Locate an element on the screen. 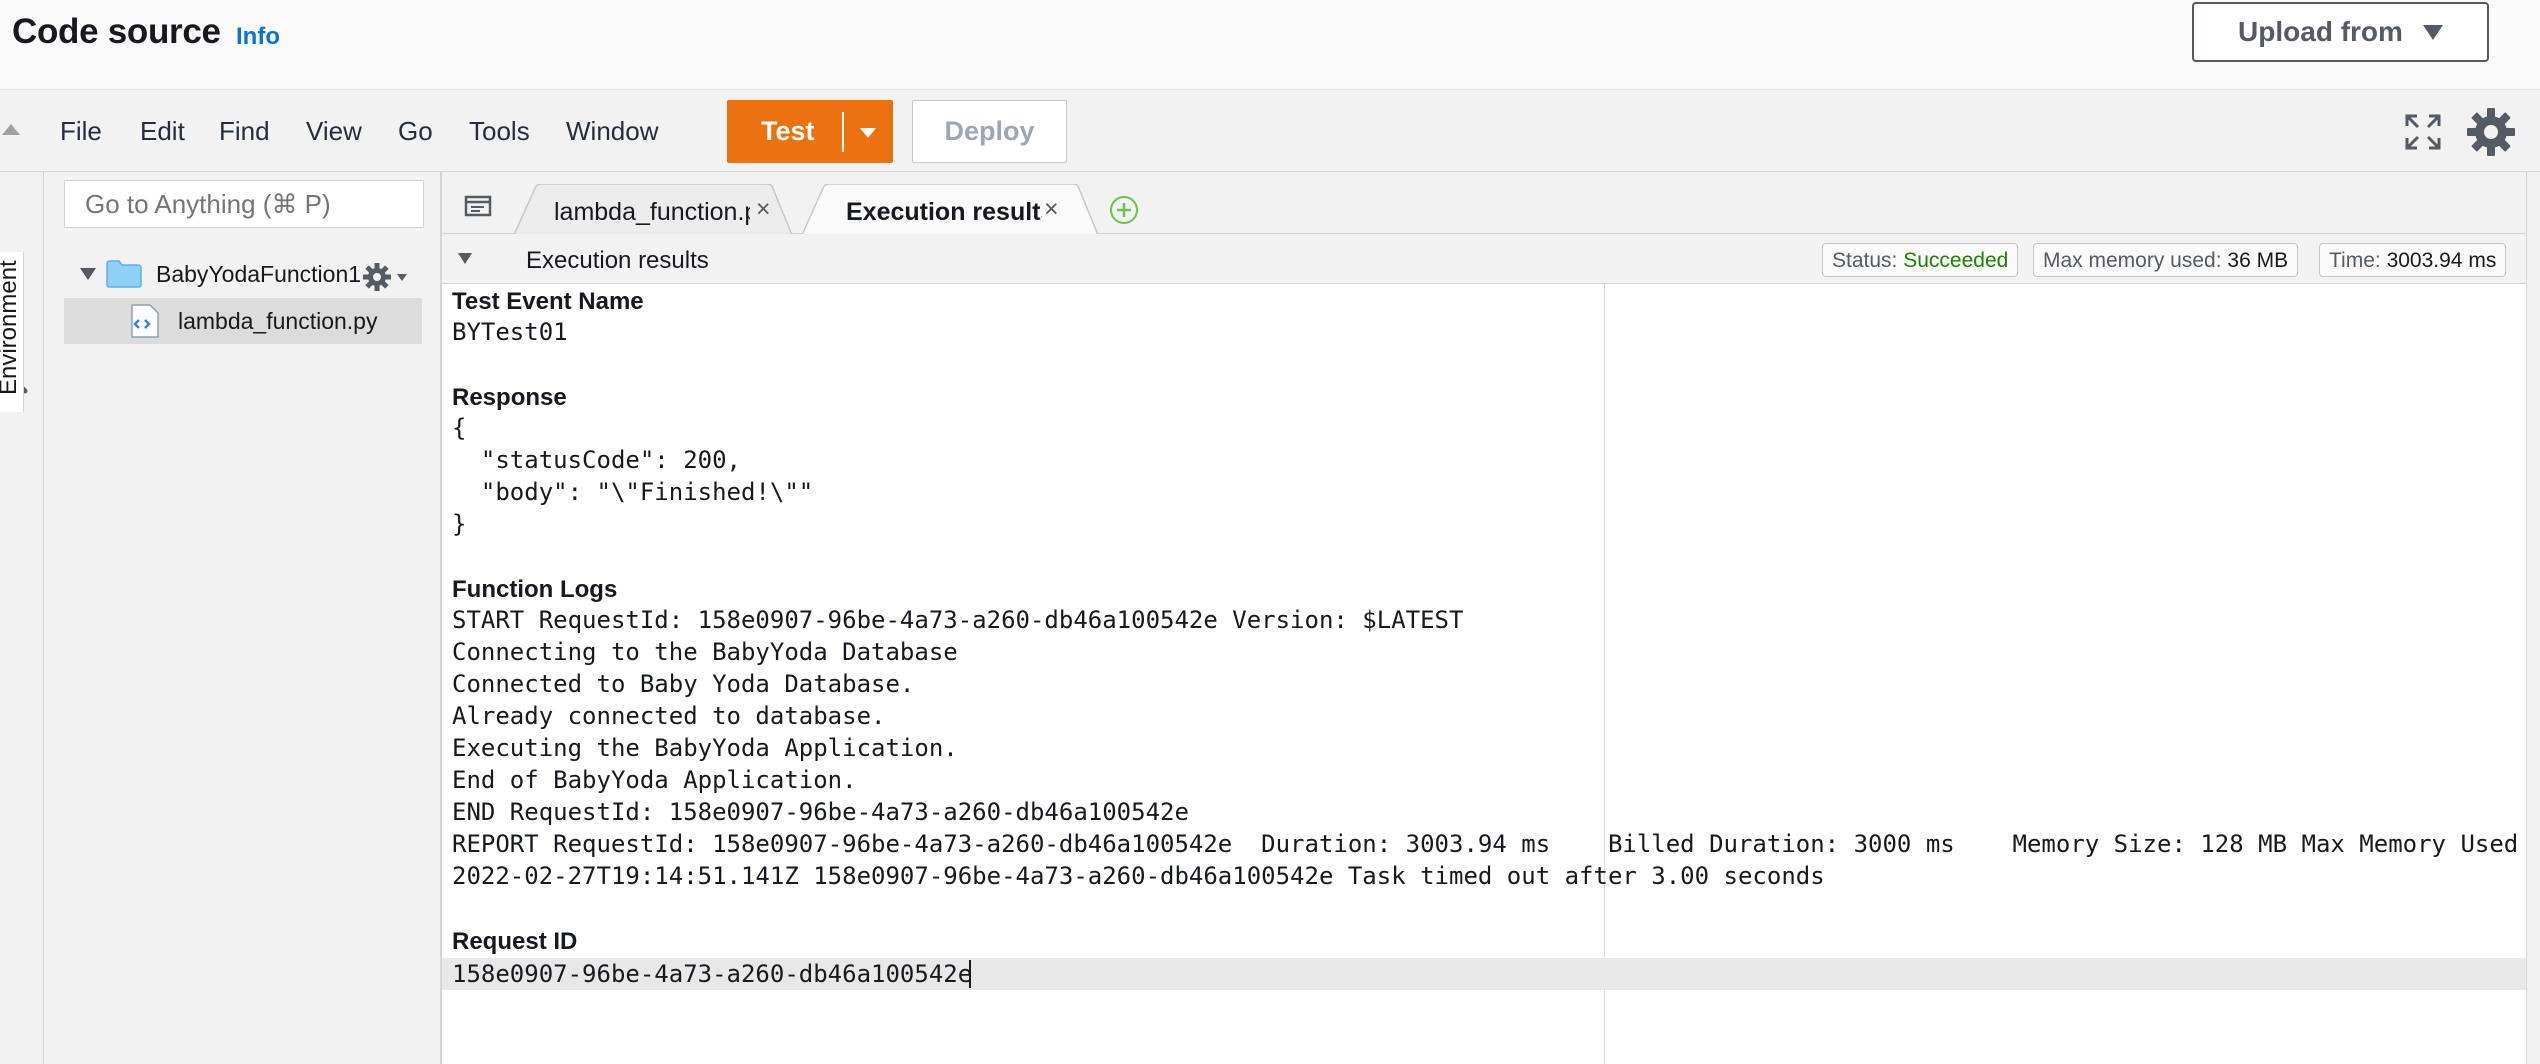 The width and height of the screenshot is (2540, 1064). tab-label: Execution results is located at coordinates (944, 212).